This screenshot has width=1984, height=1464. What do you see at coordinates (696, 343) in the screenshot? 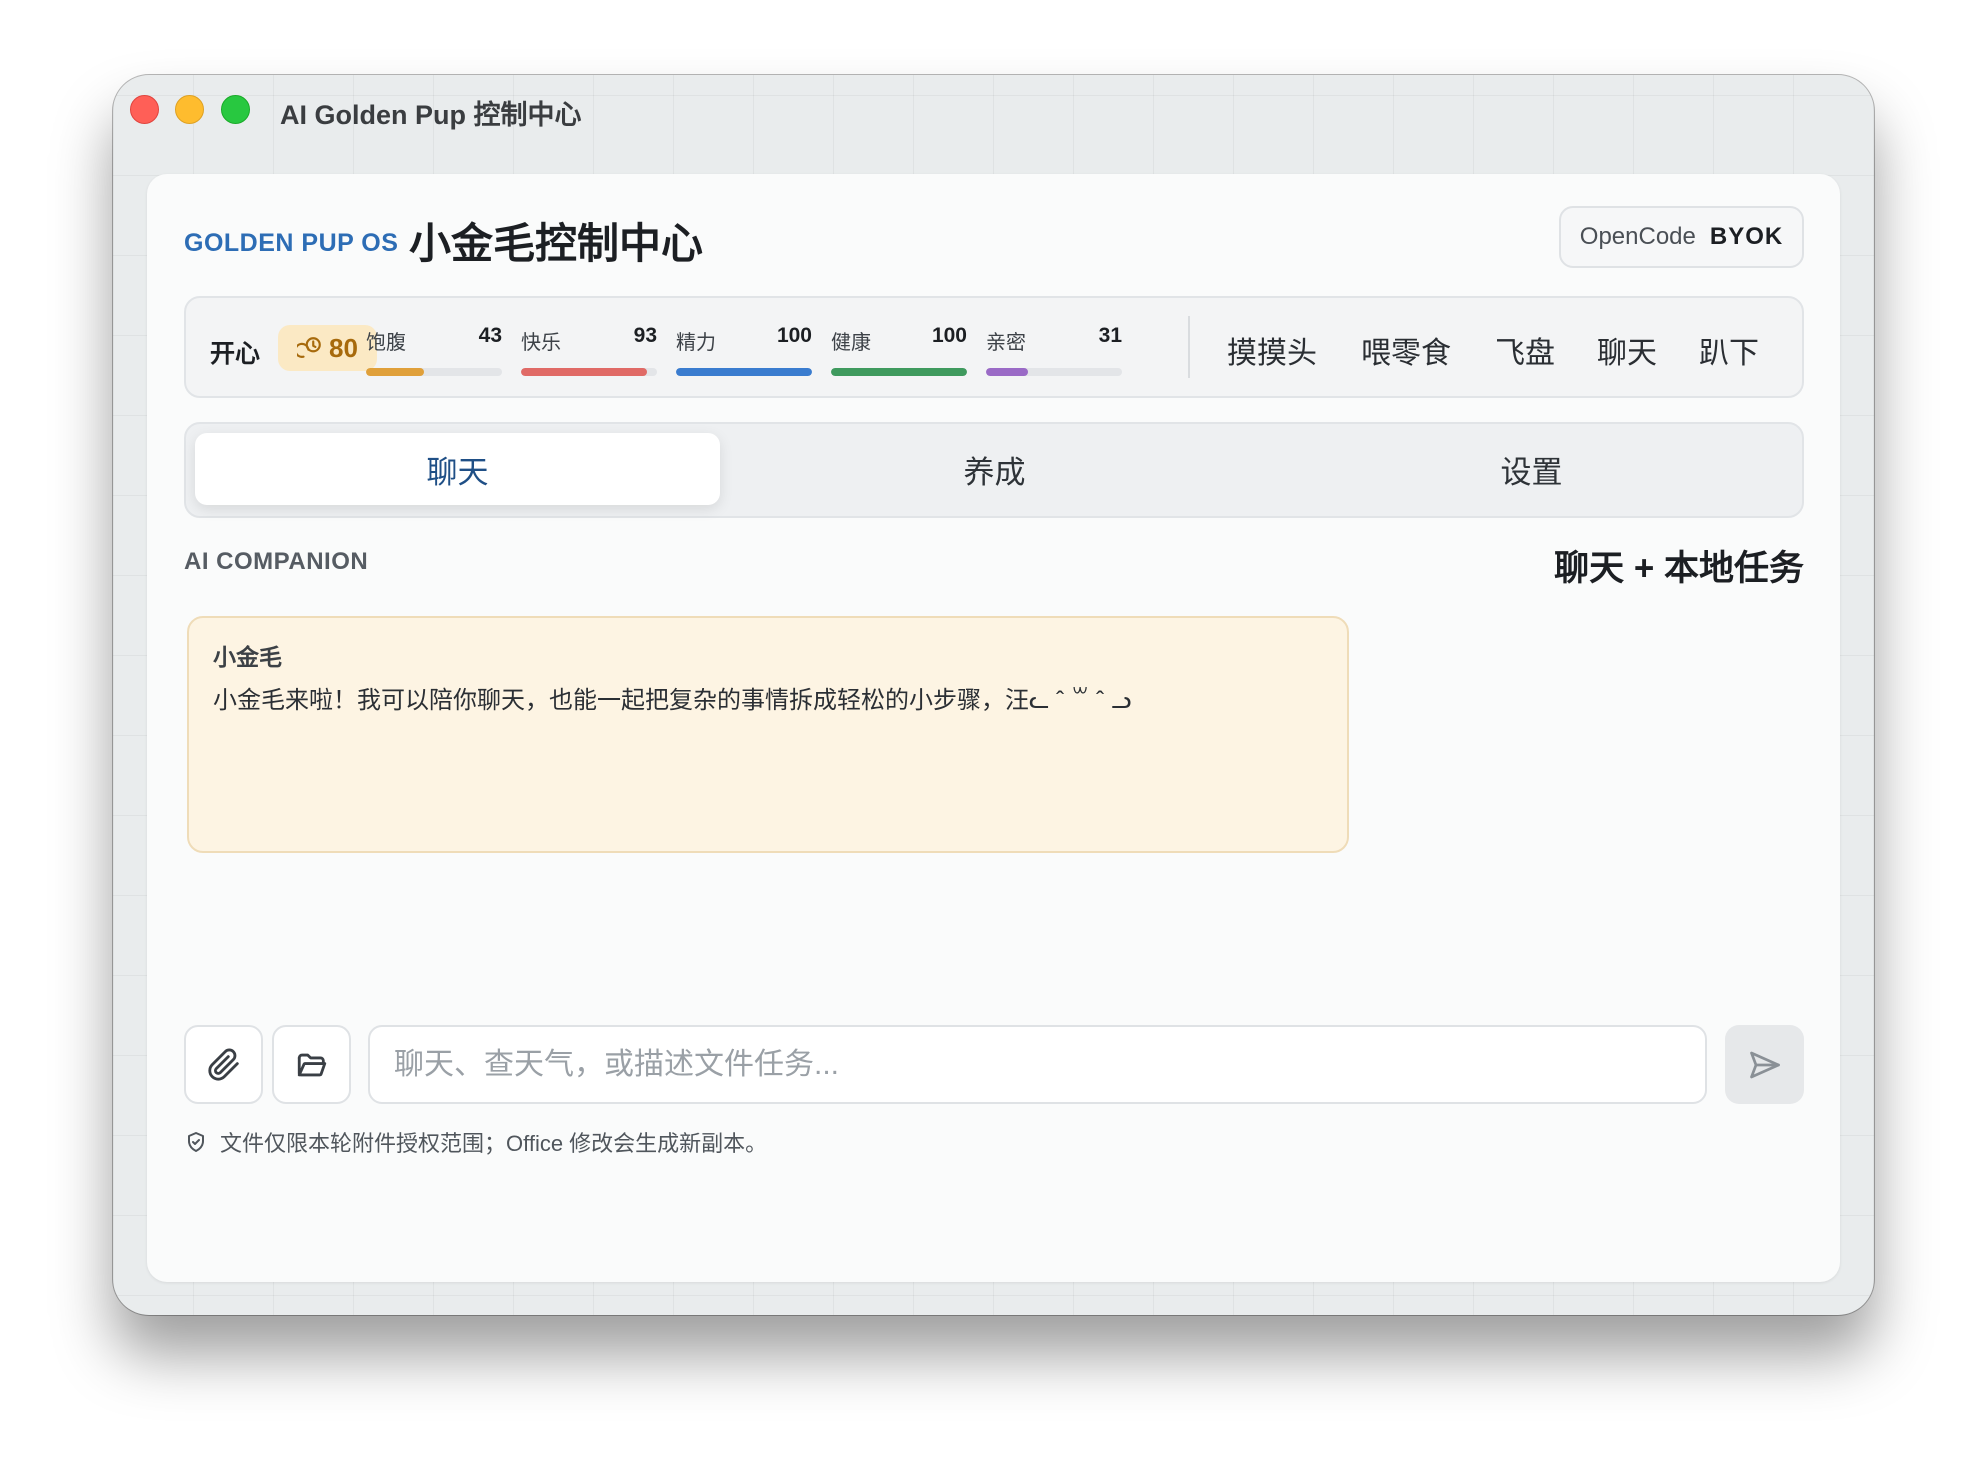
I see `stat-label: 精力` at bounding box center [696, 343].